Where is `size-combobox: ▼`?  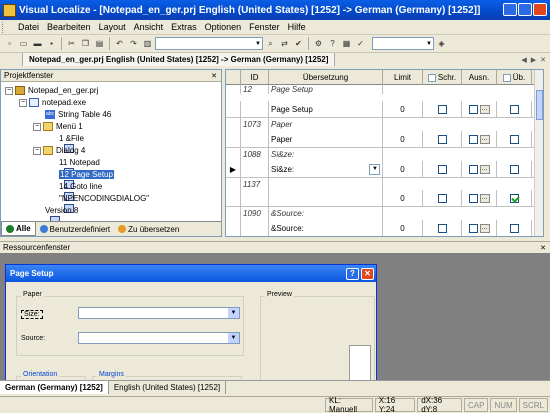
size-combobox: ▼ is located at coordinates (159, 313).